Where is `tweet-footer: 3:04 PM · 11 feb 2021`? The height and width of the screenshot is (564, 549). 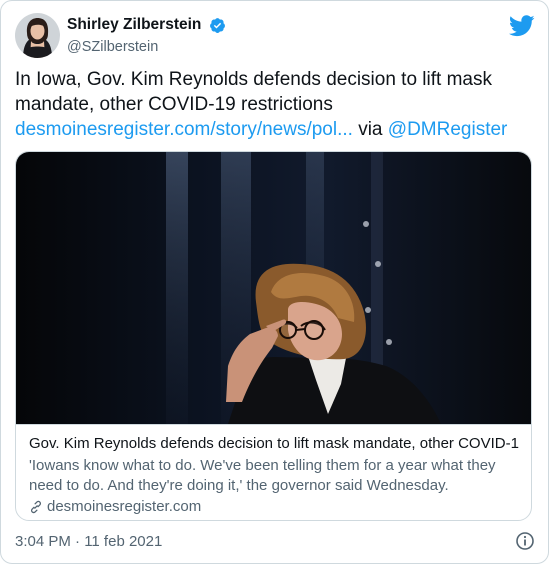
tweet-footer: 3:04 PM · 11 feb 2021 is located at coordinates (275, 542).